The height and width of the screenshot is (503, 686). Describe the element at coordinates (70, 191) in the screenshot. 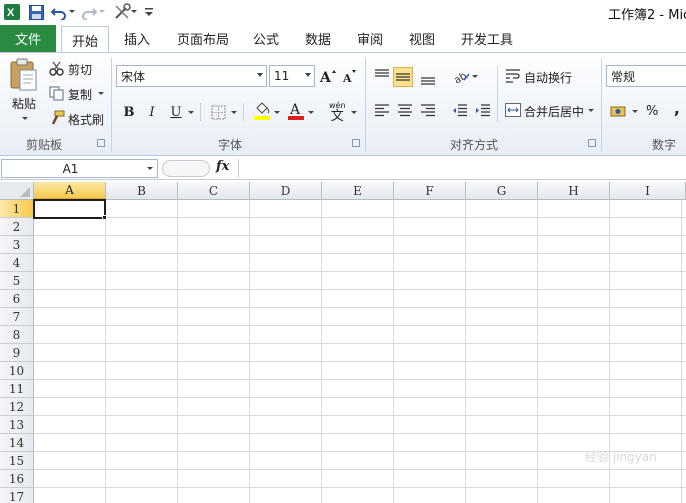

I see `column-header-a: A` at that location.